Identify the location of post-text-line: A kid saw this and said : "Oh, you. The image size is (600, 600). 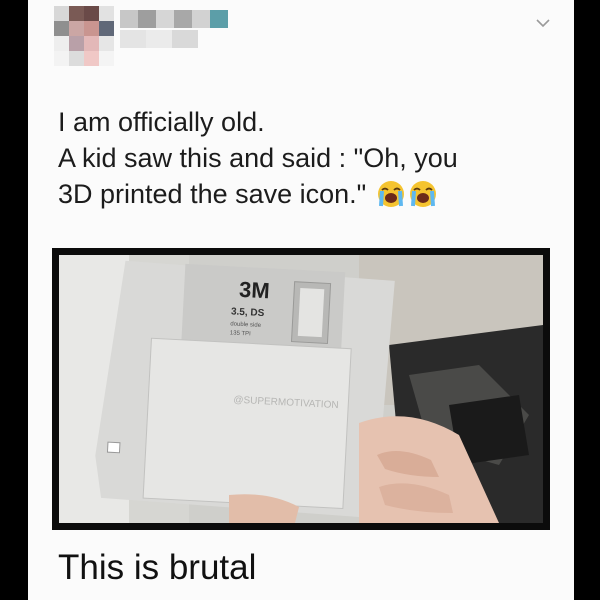
(258, 158).